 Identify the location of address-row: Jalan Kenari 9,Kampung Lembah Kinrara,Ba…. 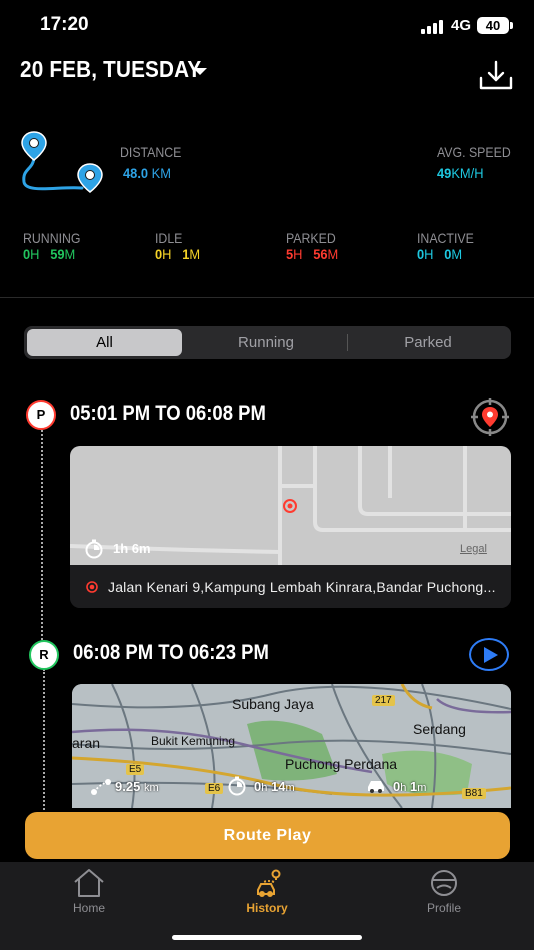
(290, 586).